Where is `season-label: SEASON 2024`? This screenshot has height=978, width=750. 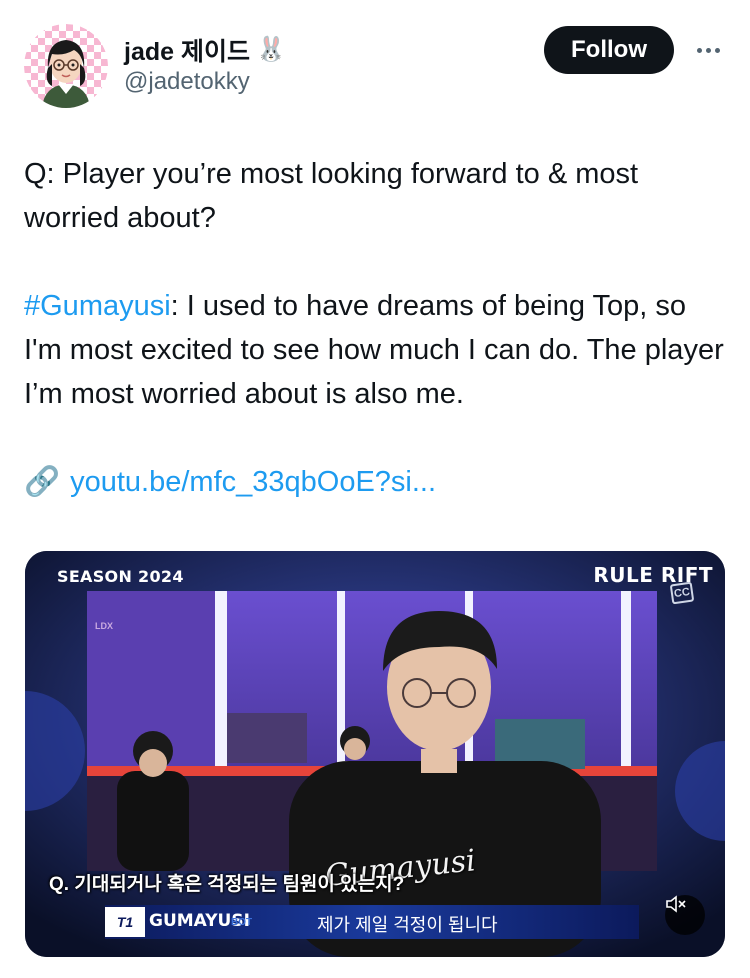
season-label: SEASON 2024 is located at coordinates (120, 576).